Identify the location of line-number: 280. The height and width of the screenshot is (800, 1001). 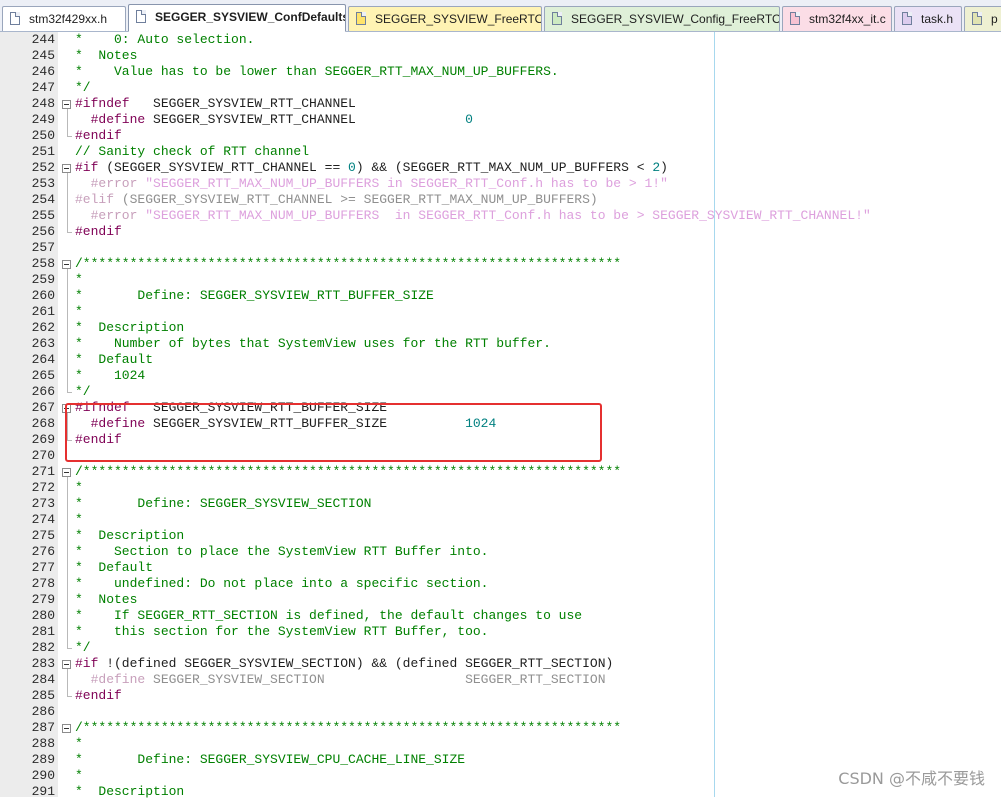
(43, 615).